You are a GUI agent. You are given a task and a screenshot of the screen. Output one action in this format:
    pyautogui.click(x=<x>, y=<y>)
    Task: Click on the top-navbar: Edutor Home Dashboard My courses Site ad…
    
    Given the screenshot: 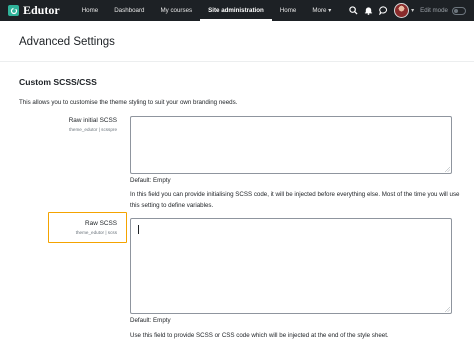 What is the action you would take?
    pyautogui.click(x=237, y=10)
    